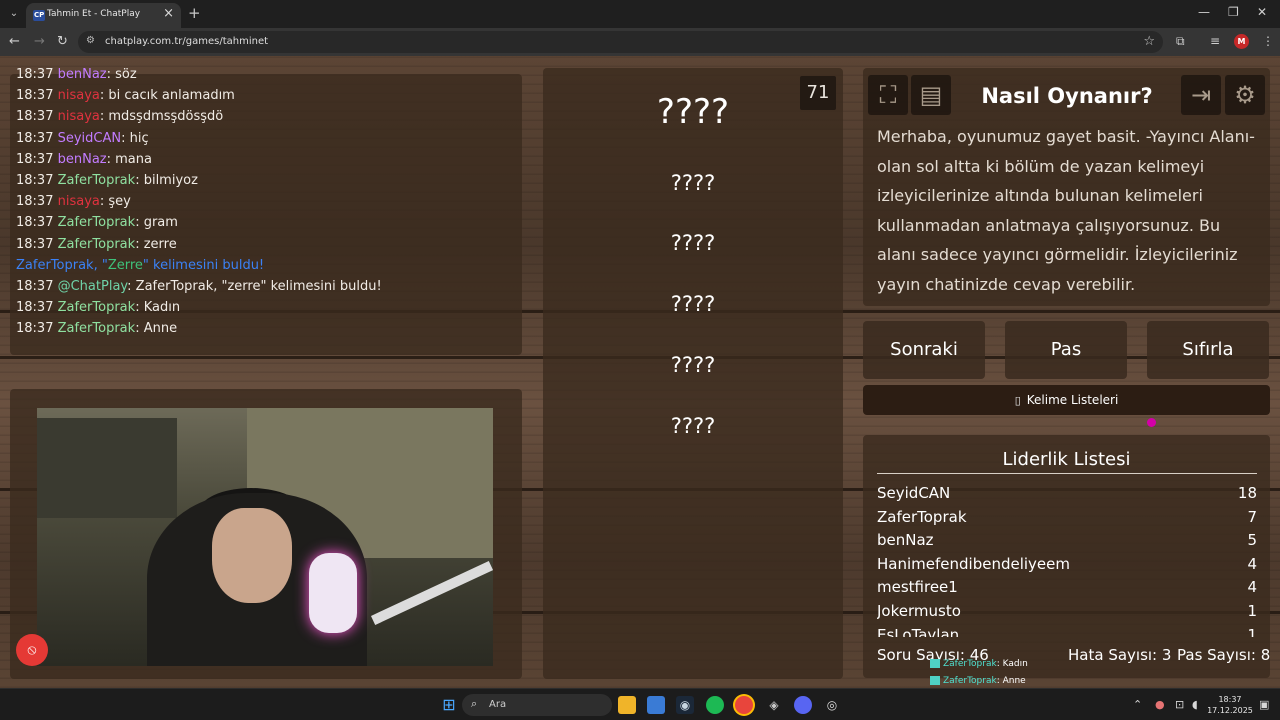  I want to click on mouse-cursor-highlight, so click(1151, 422).